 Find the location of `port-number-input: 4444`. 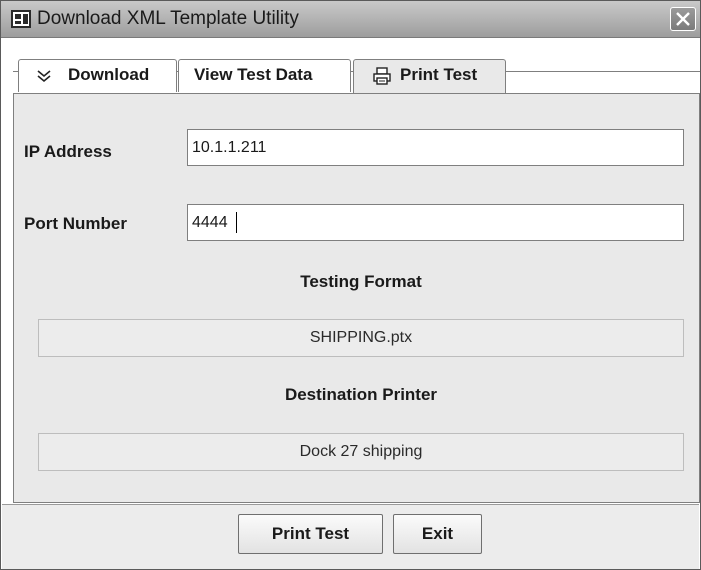

port-number-input: 4444 is located at coordinates (435, 222).